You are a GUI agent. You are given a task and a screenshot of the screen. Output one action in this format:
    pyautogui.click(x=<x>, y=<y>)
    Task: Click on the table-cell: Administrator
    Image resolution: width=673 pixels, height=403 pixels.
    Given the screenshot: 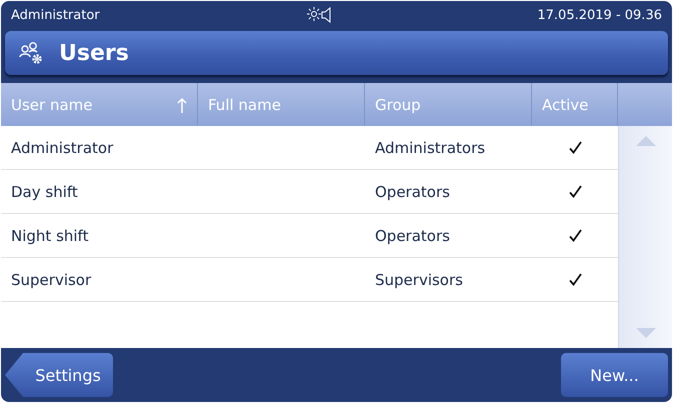 What is the action you would take?
    pyautogui.click(x=99, y=147)
    